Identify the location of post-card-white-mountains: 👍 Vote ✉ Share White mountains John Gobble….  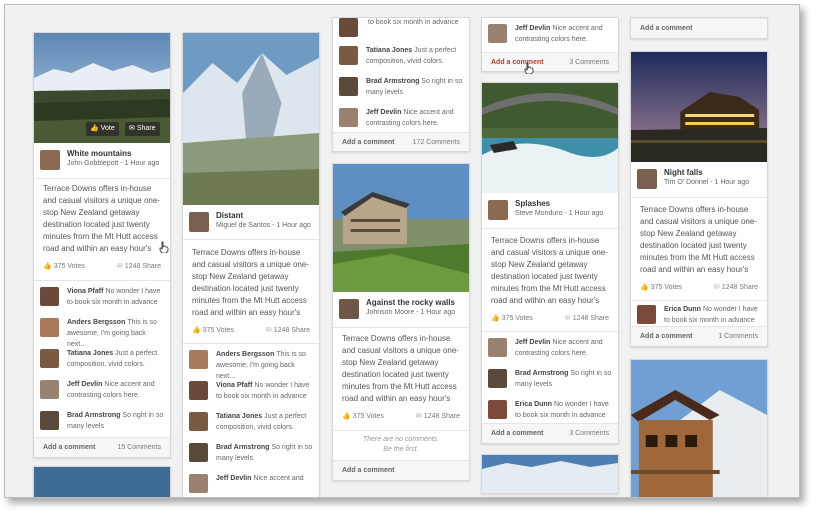
(102, 245).